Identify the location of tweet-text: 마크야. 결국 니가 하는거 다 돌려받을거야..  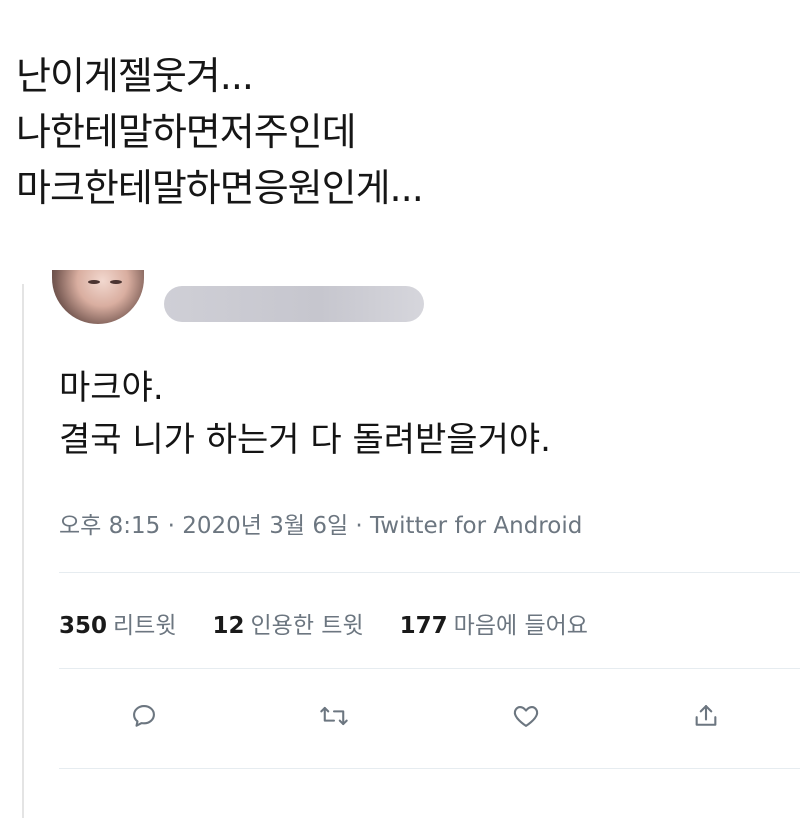
(305, 414).